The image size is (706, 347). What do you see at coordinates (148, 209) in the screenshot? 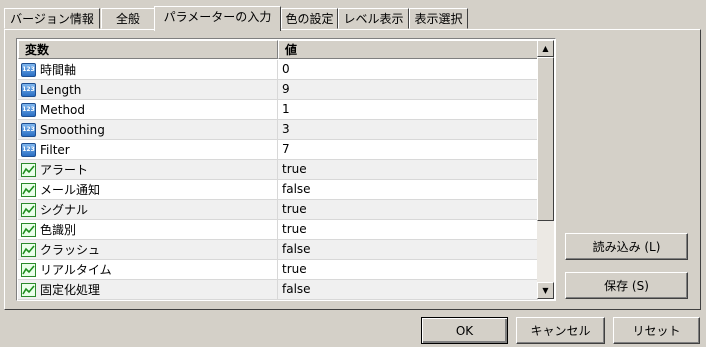
I see `param-name-cell: シグナル` at bounding box center [148, 209].